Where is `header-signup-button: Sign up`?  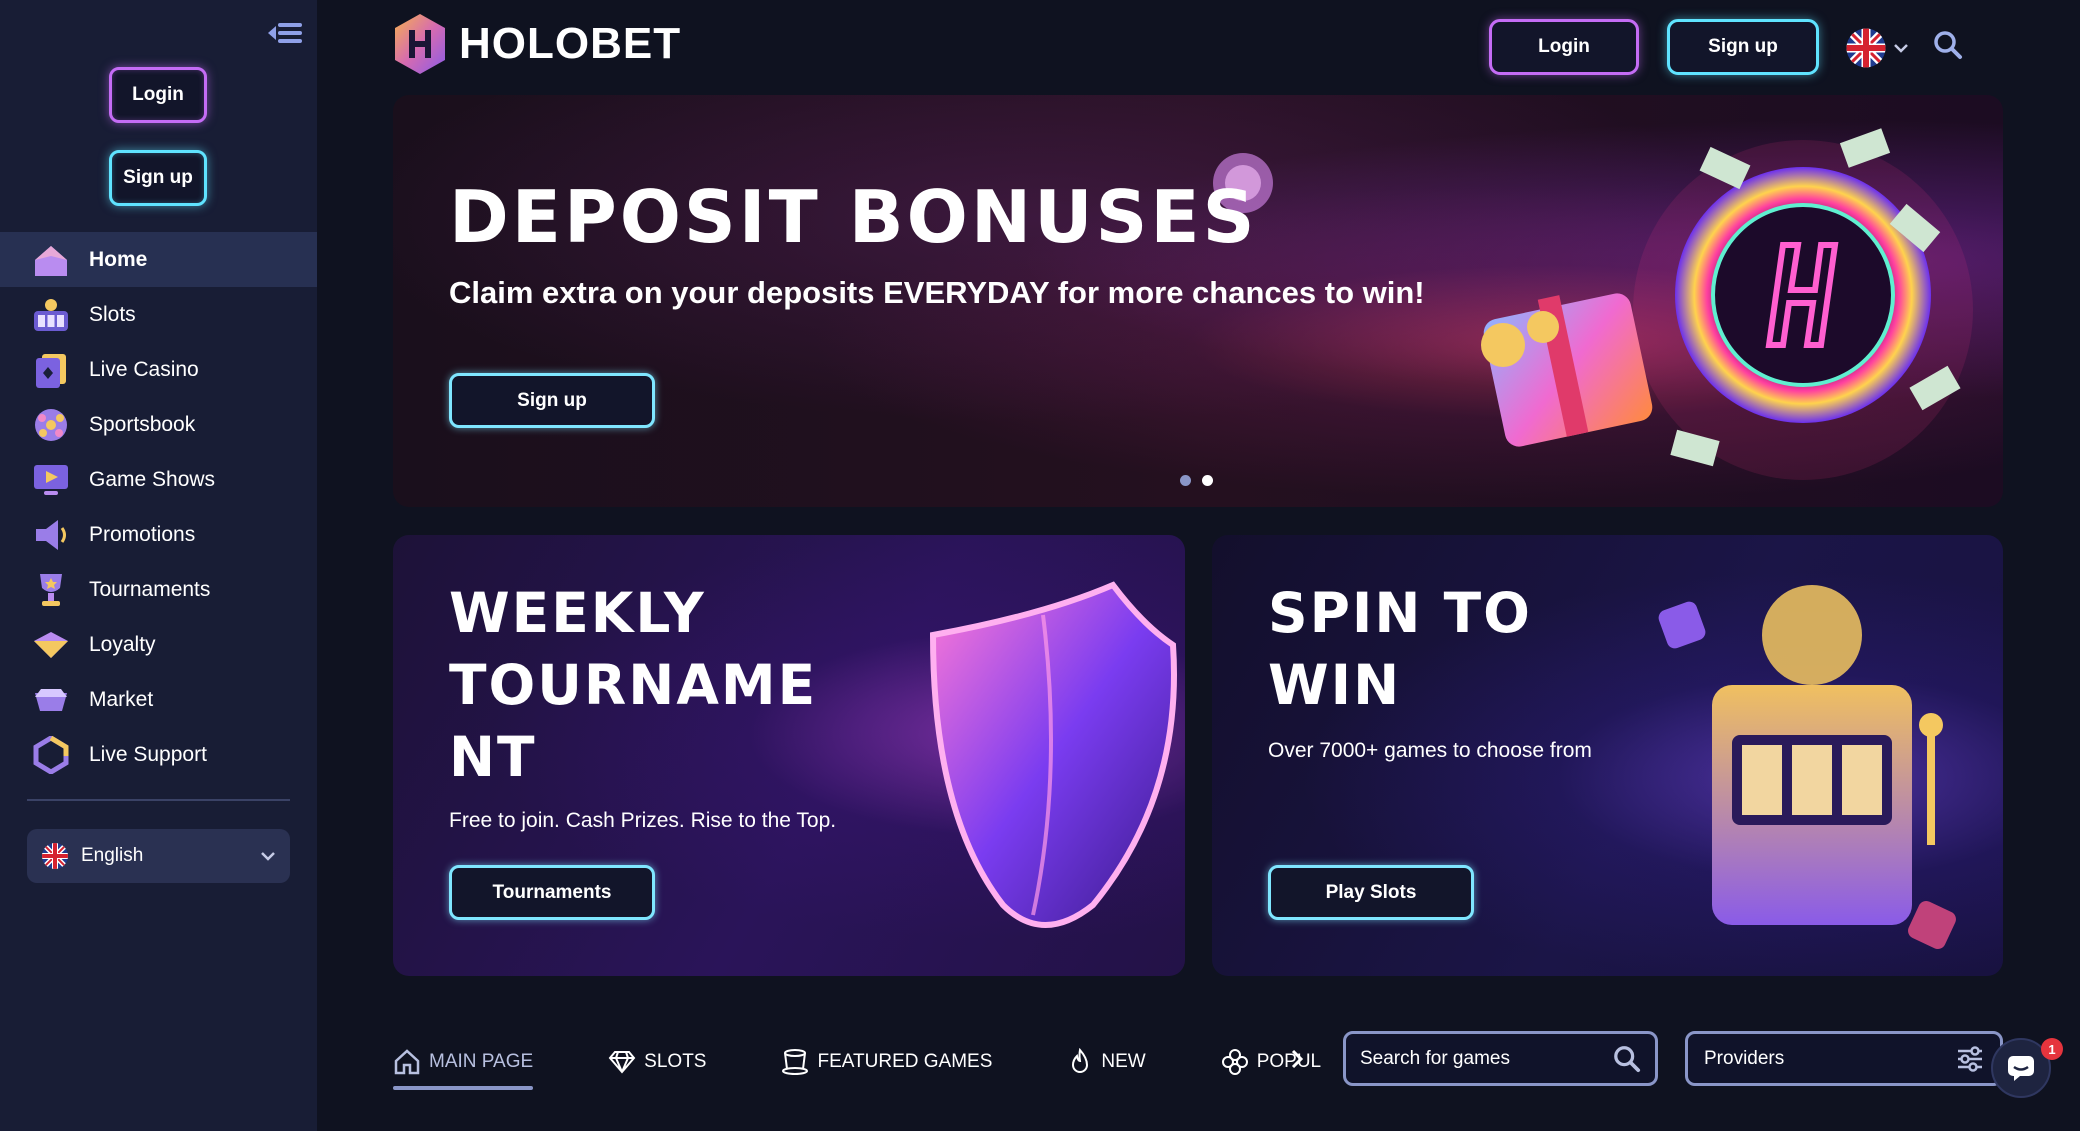
header-signup-button: Sign up is located at coordinates (1743, 47).